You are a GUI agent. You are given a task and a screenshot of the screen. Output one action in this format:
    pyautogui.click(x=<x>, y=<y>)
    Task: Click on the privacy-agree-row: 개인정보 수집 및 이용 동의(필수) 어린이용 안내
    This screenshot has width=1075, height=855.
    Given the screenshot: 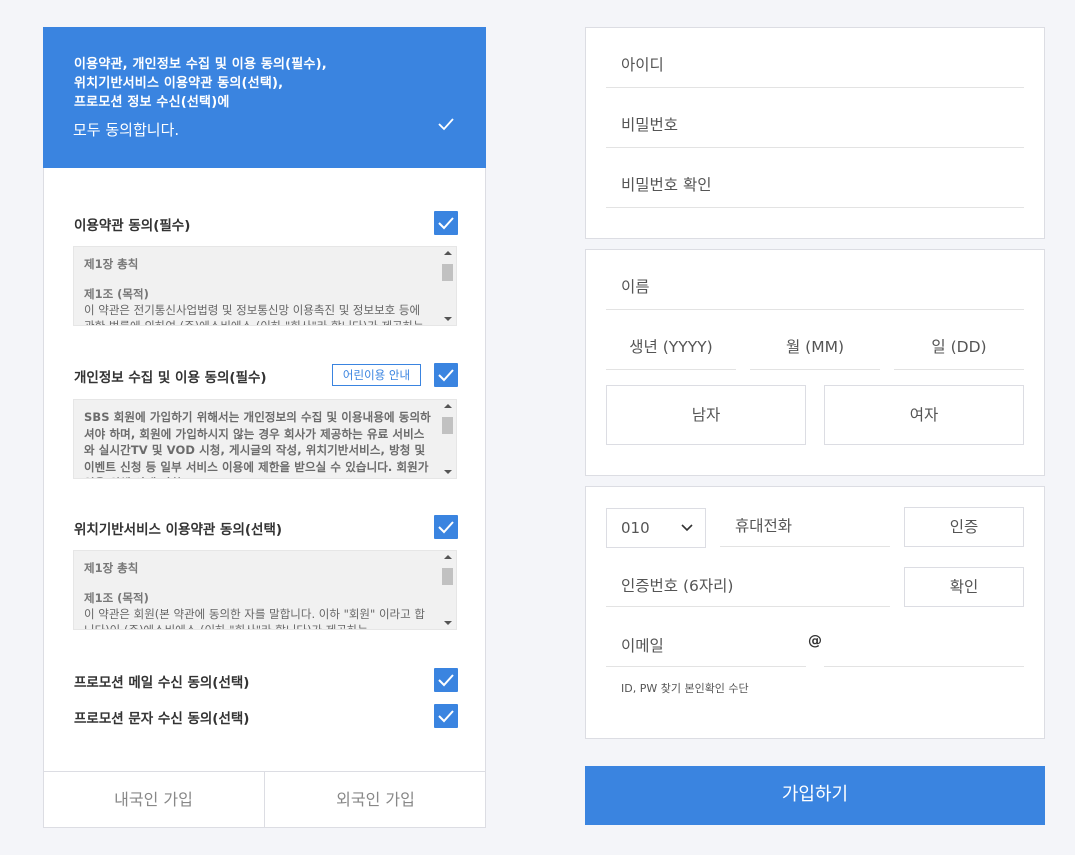 What is the action you would take?
    pyautogui.click(x=266, y=375)
    